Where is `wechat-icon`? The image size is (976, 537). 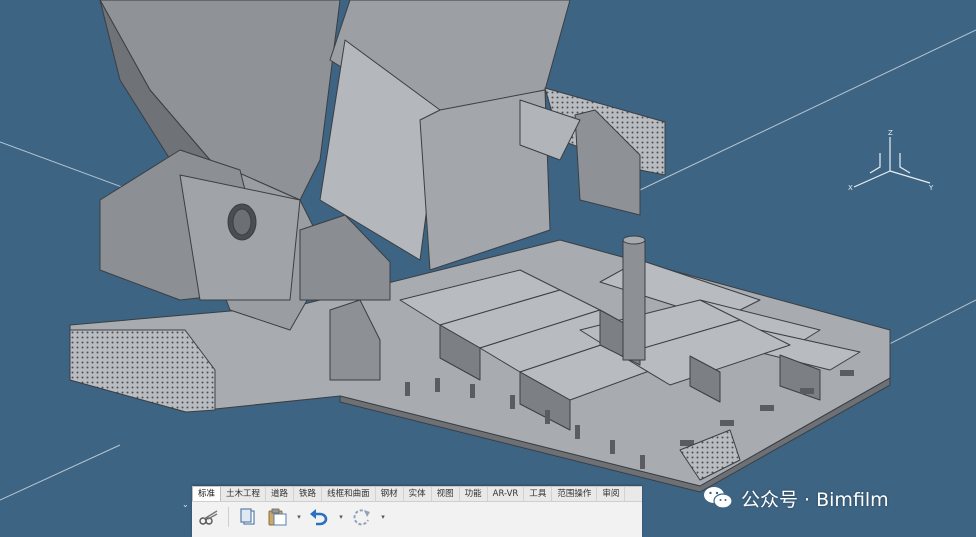 wechat-icon is located at coordinates (718, 498).